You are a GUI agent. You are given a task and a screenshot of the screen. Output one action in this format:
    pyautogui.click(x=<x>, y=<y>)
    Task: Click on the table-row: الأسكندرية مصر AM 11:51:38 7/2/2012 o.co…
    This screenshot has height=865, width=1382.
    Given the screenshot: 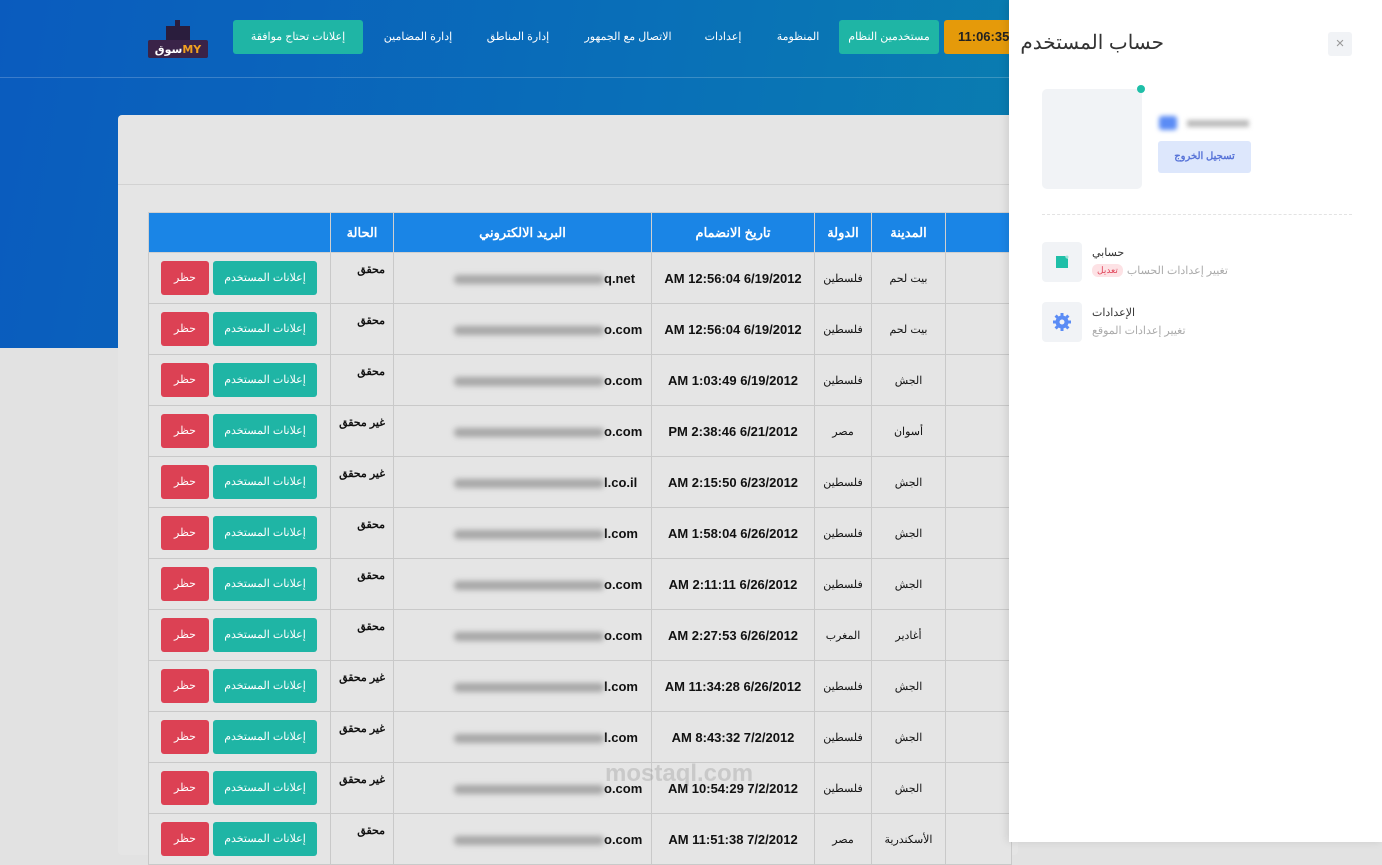 What is the action you would take?
    pyautogui.click(x=580, y=839)
    